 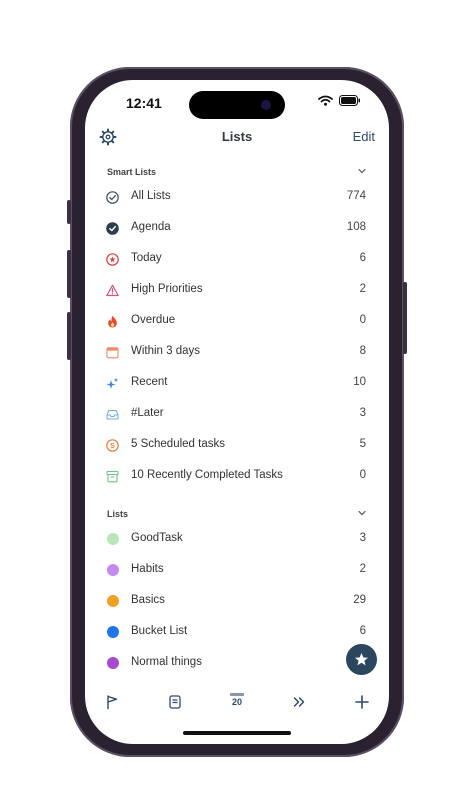 I want to click on checkmark-circle-outline-icon, so click(x=112, y=197).